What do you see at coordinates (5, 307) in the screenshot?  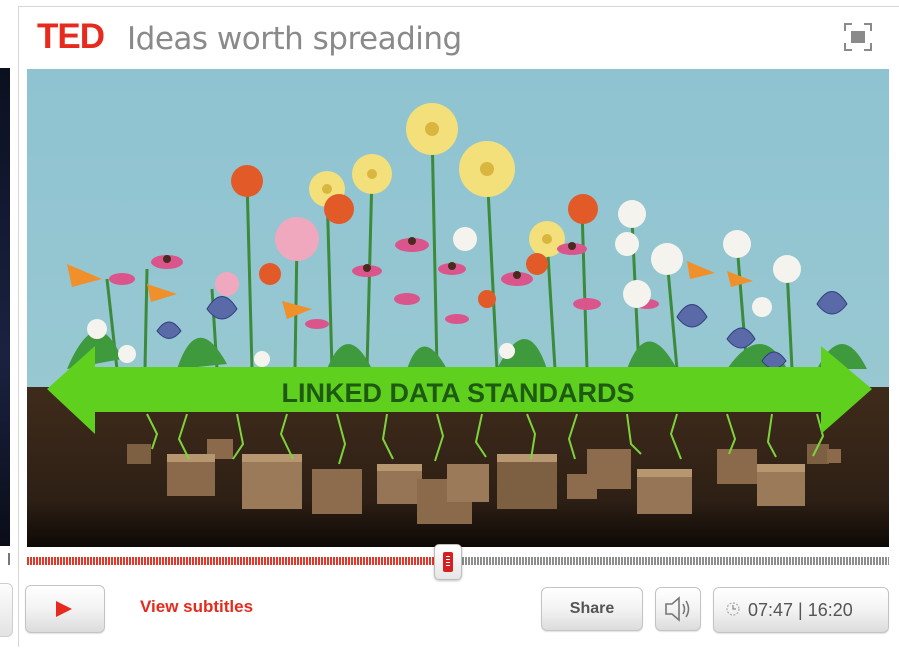 I see `adjacent-video-edge` at bounding box center [5, 307].